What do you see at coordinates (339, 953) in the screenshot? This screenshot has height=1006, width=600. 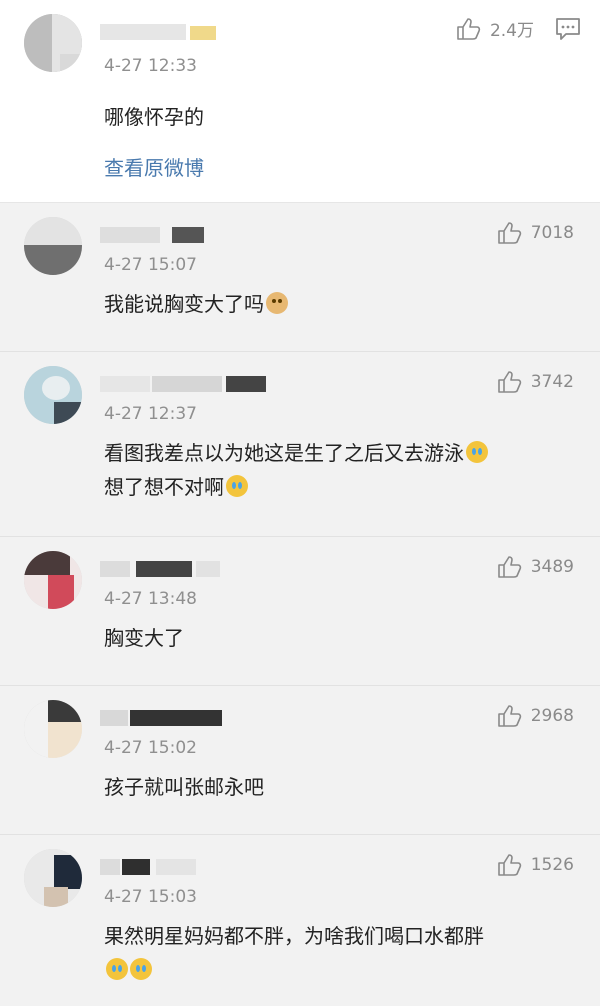 I see `comment-text-line: 果然明星妈妈都不胖，为啥我们喝口水都胖` at bounding box center [339, 953].